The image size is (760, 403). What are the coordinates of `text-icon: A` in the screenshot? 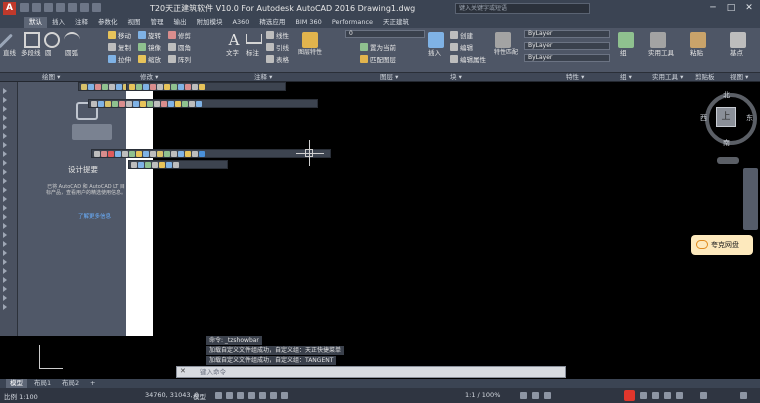 It's located at (234, 40).